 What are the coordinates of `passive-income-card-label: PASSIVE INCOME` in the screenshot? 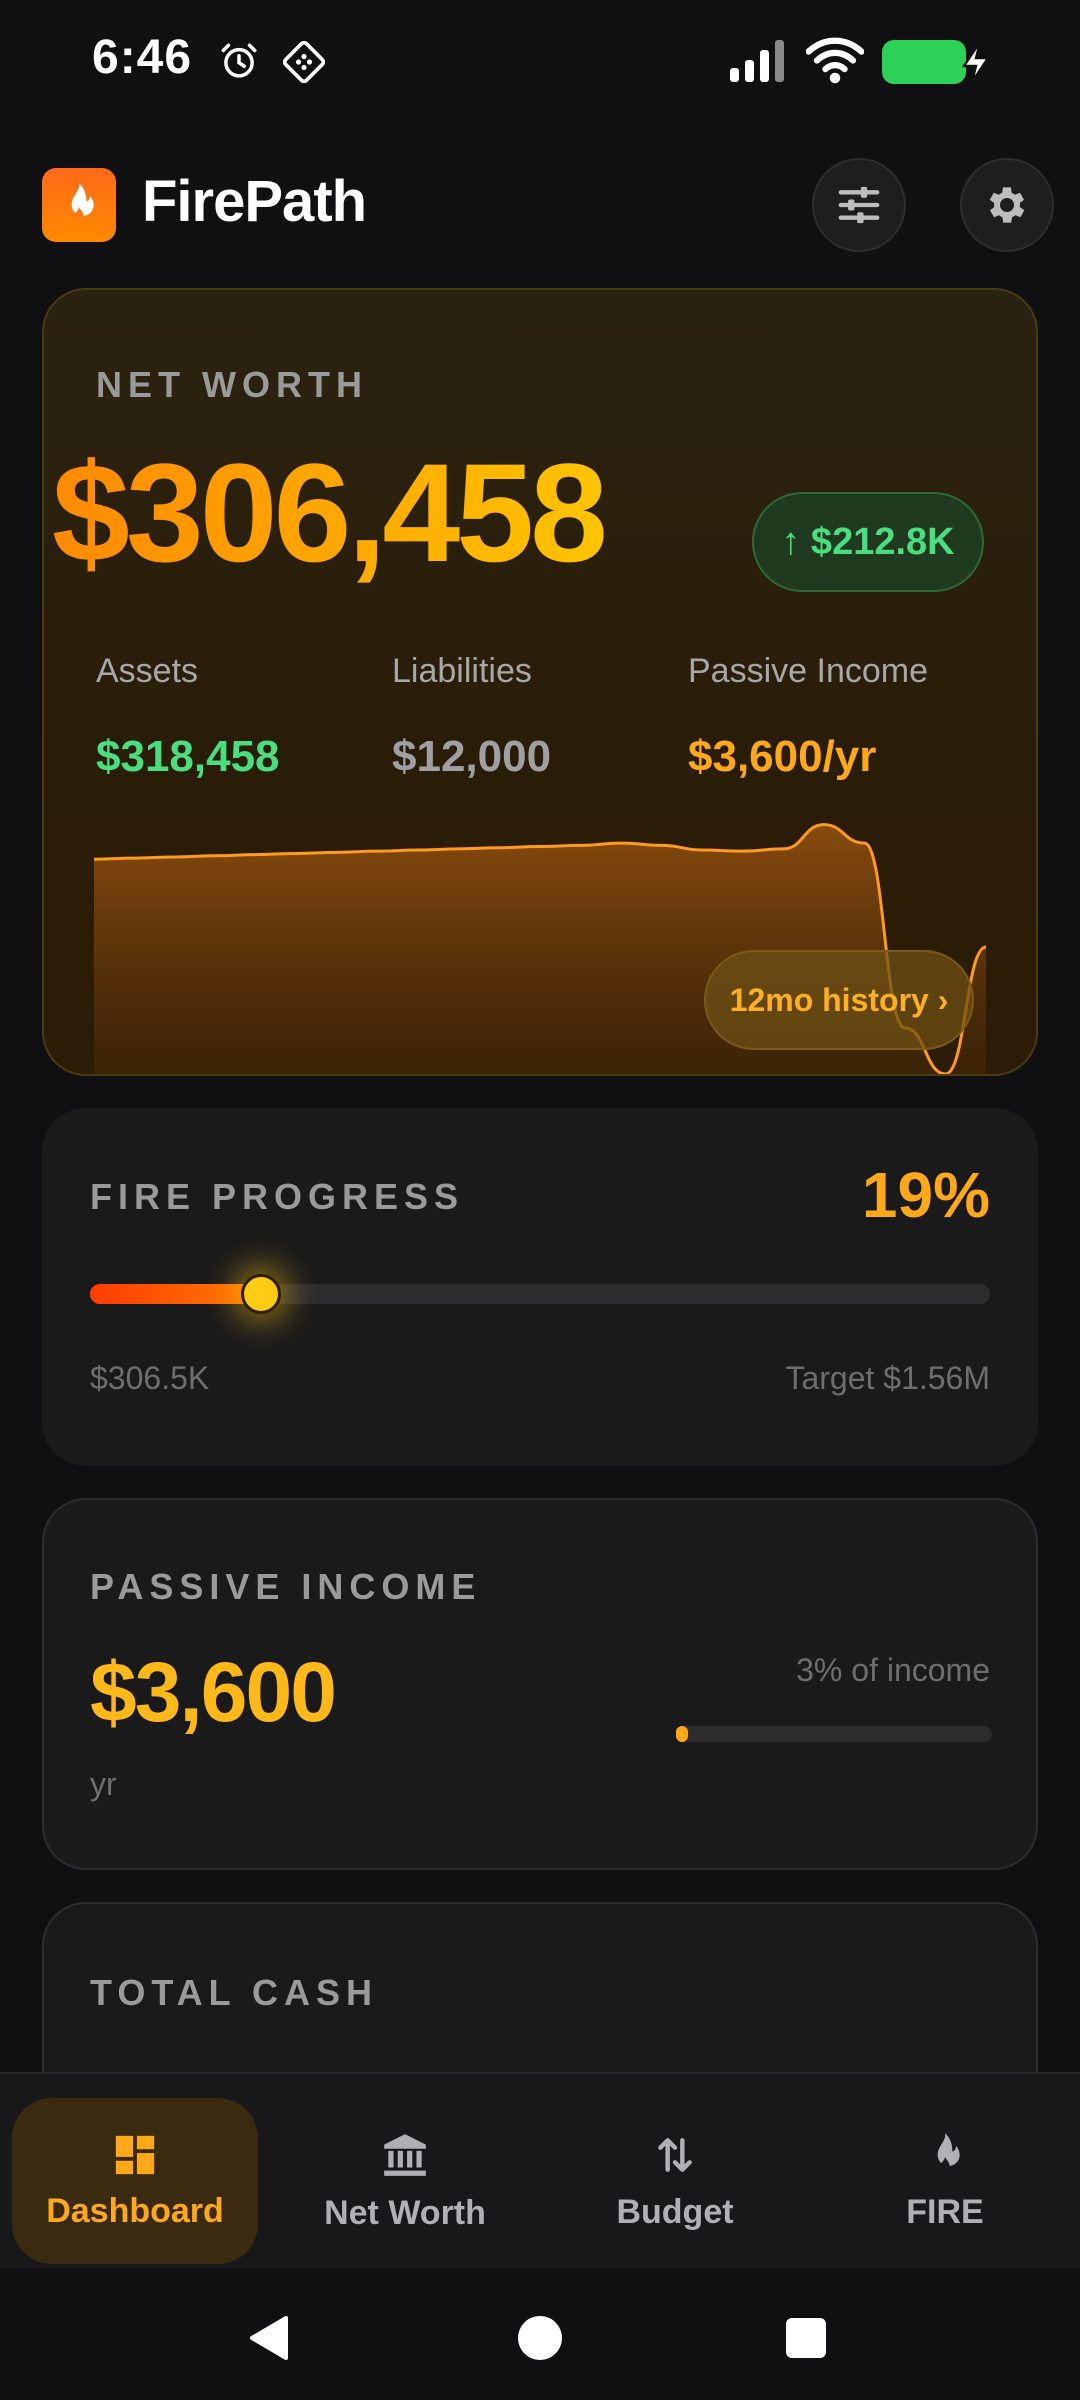 It's located at (286, 1586).